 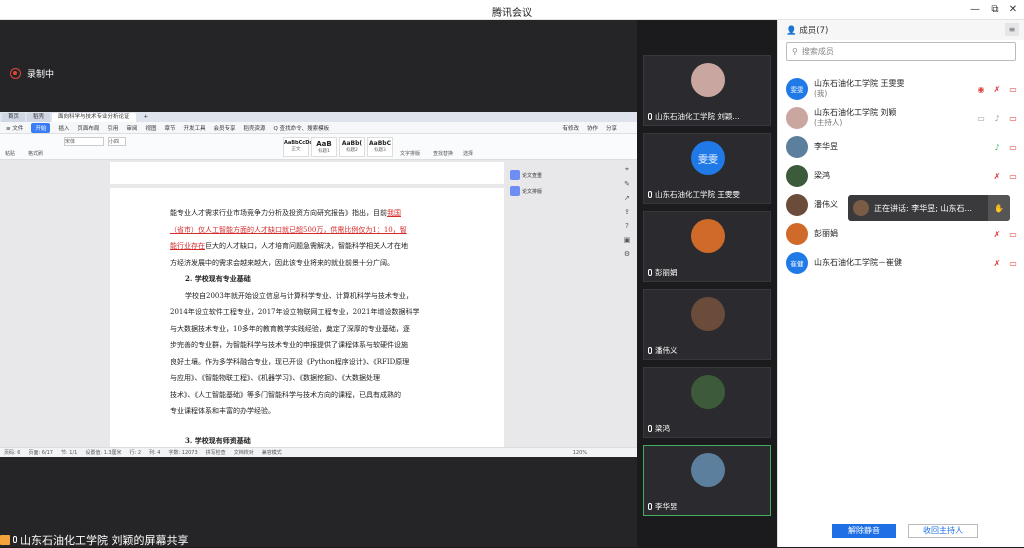 I want to click on select-button: 选择, so click(x=468, y=153).